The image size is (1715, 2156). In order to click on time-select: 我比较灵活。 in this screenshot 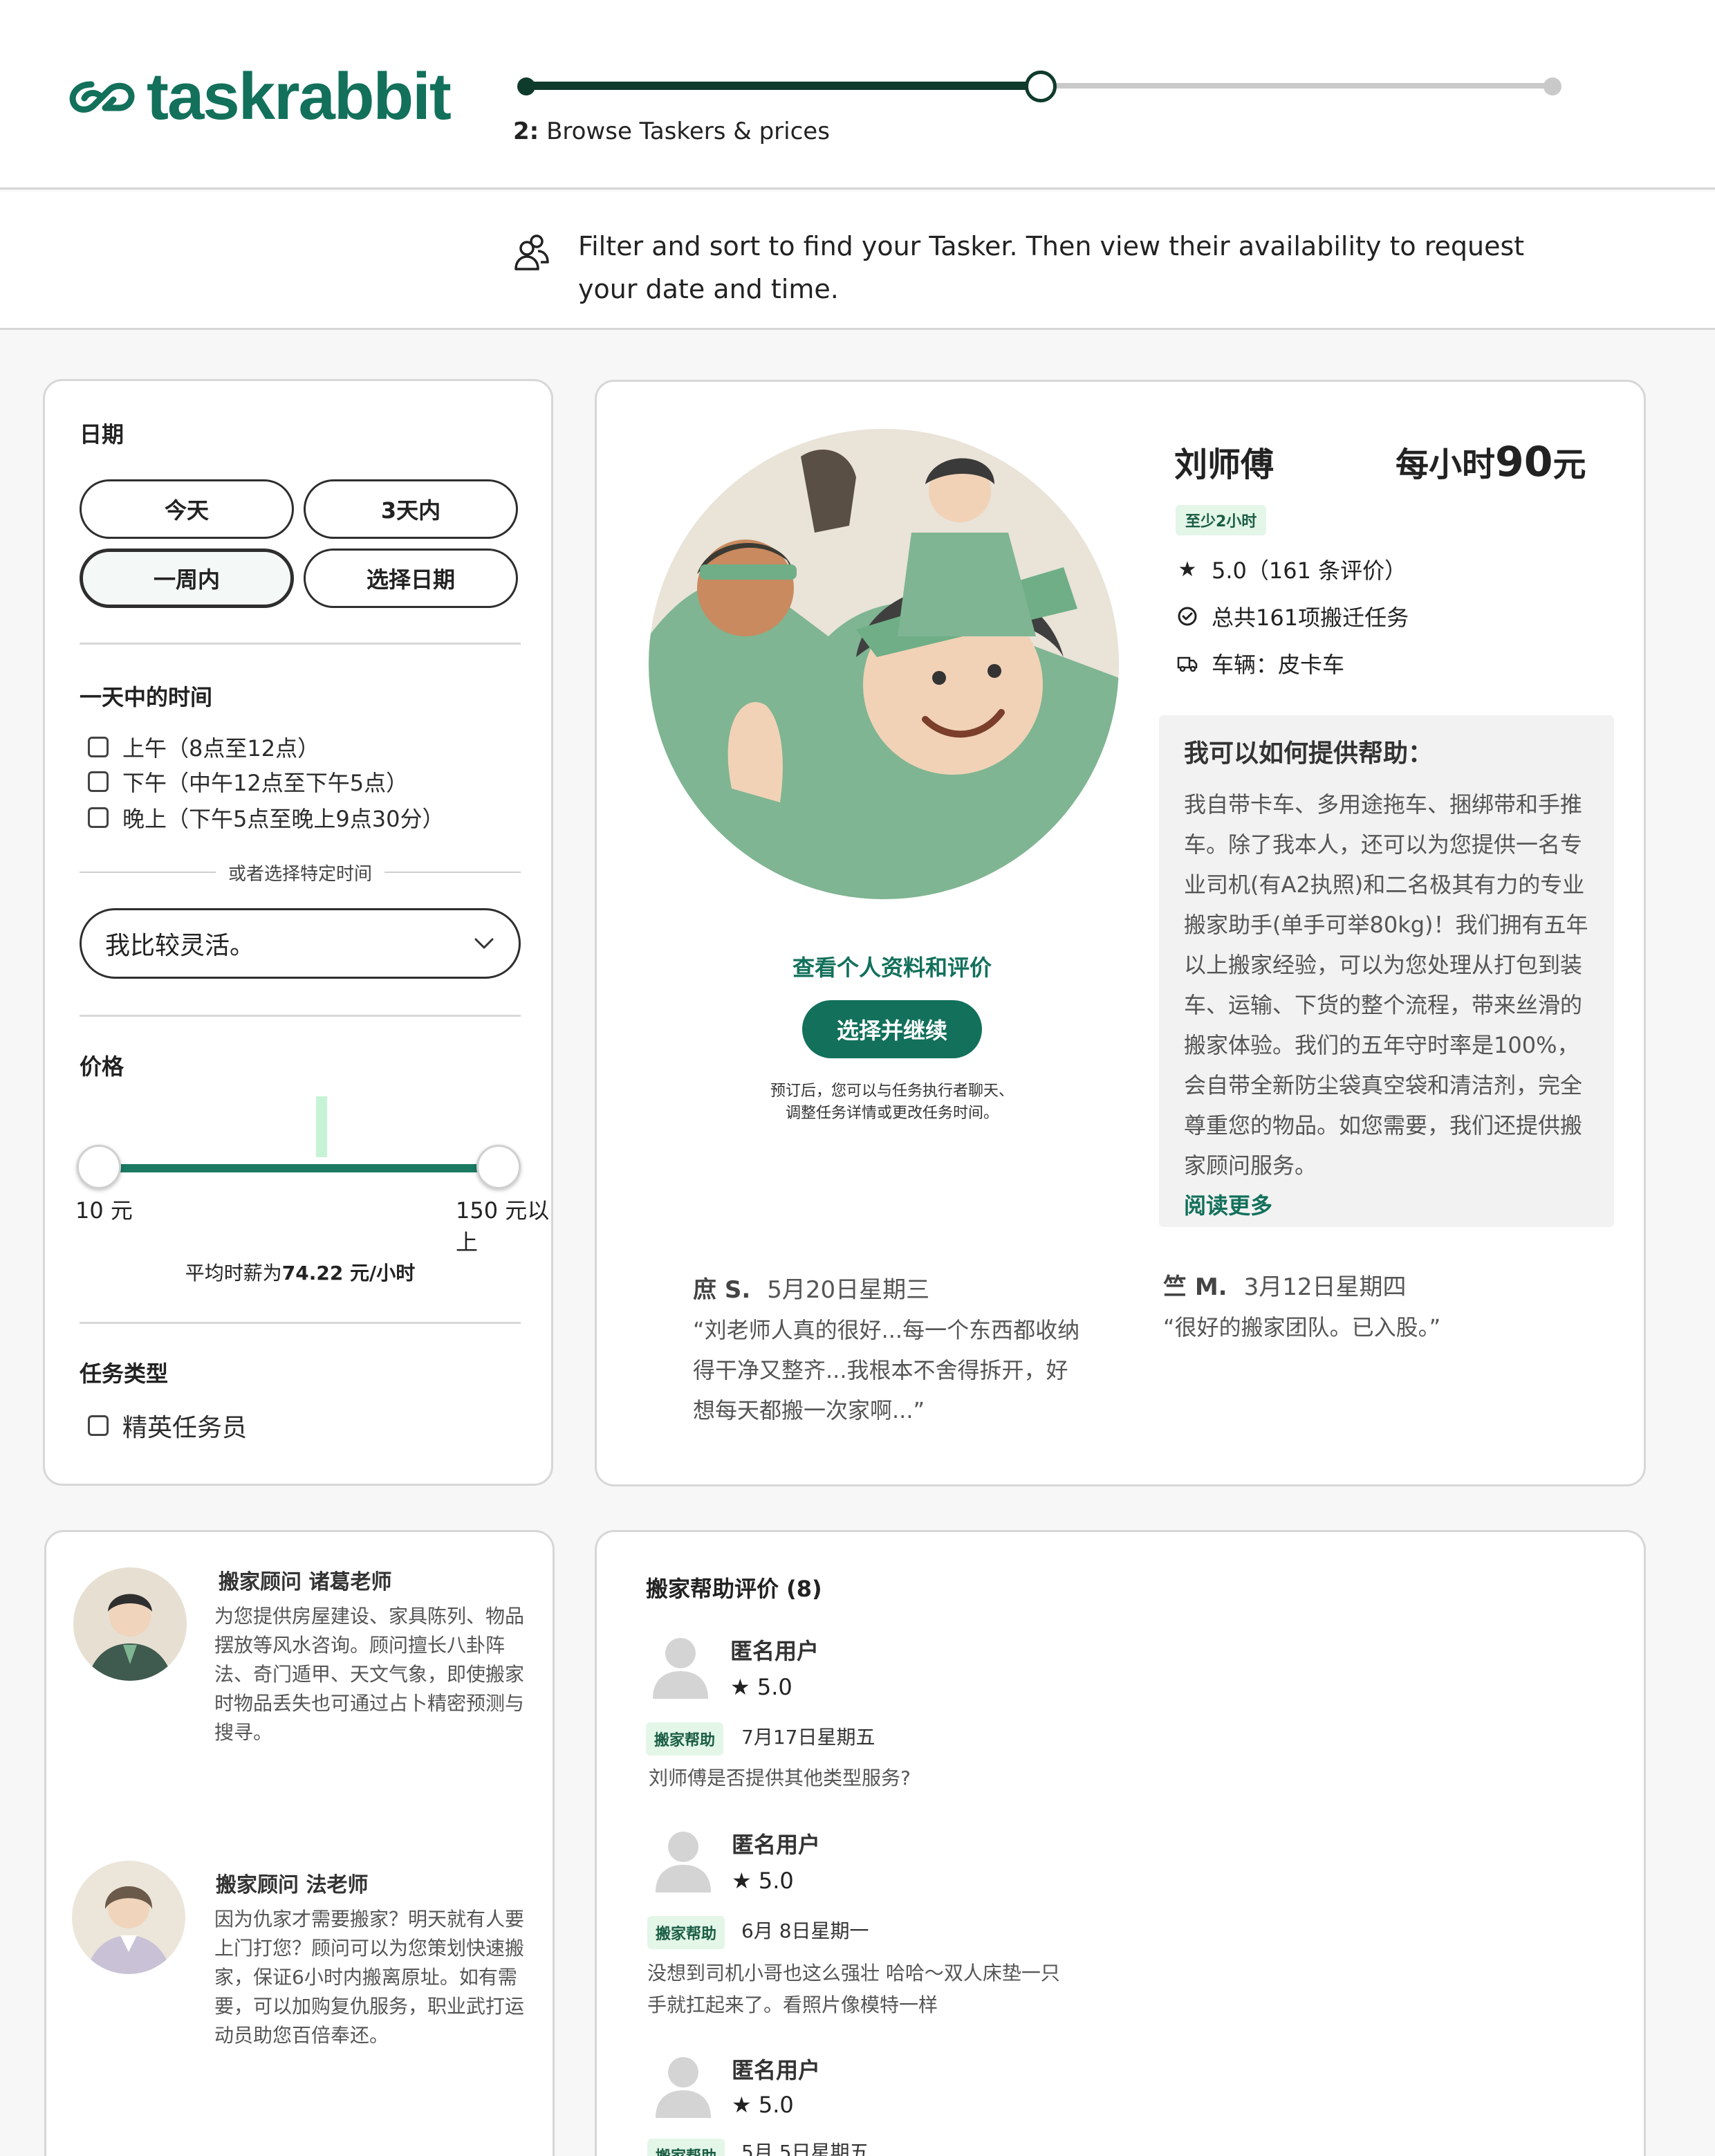, I will do `click(300, 943)`.